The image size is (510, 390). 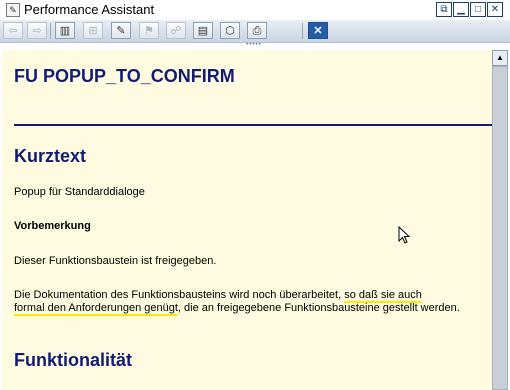 I want to click on print-icon: ⎙, so click(x=257, y=30).